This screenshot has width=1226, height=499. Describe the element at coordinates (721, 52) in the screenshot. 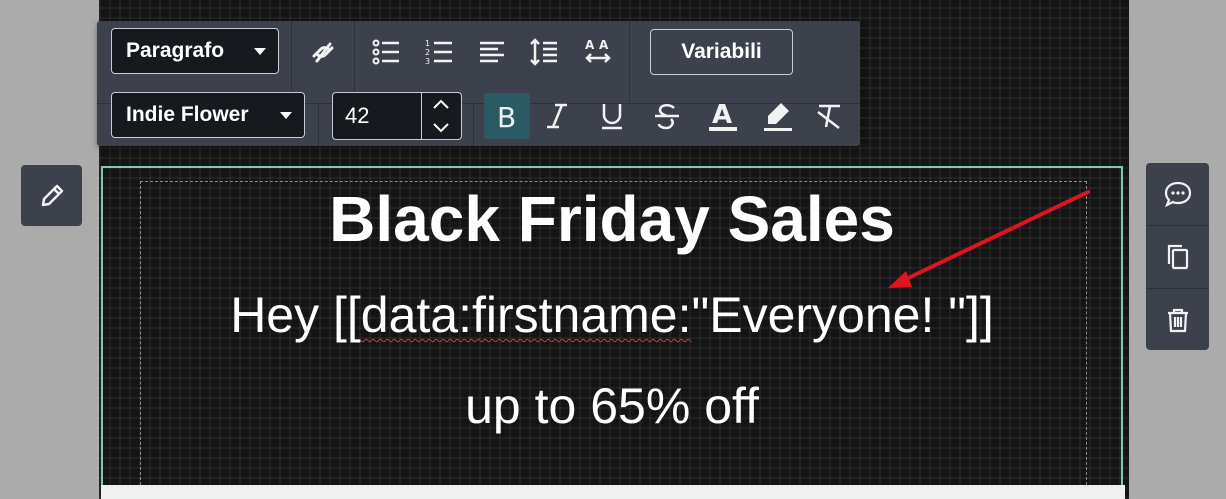

I see `variables-button: Variabili` at that location.